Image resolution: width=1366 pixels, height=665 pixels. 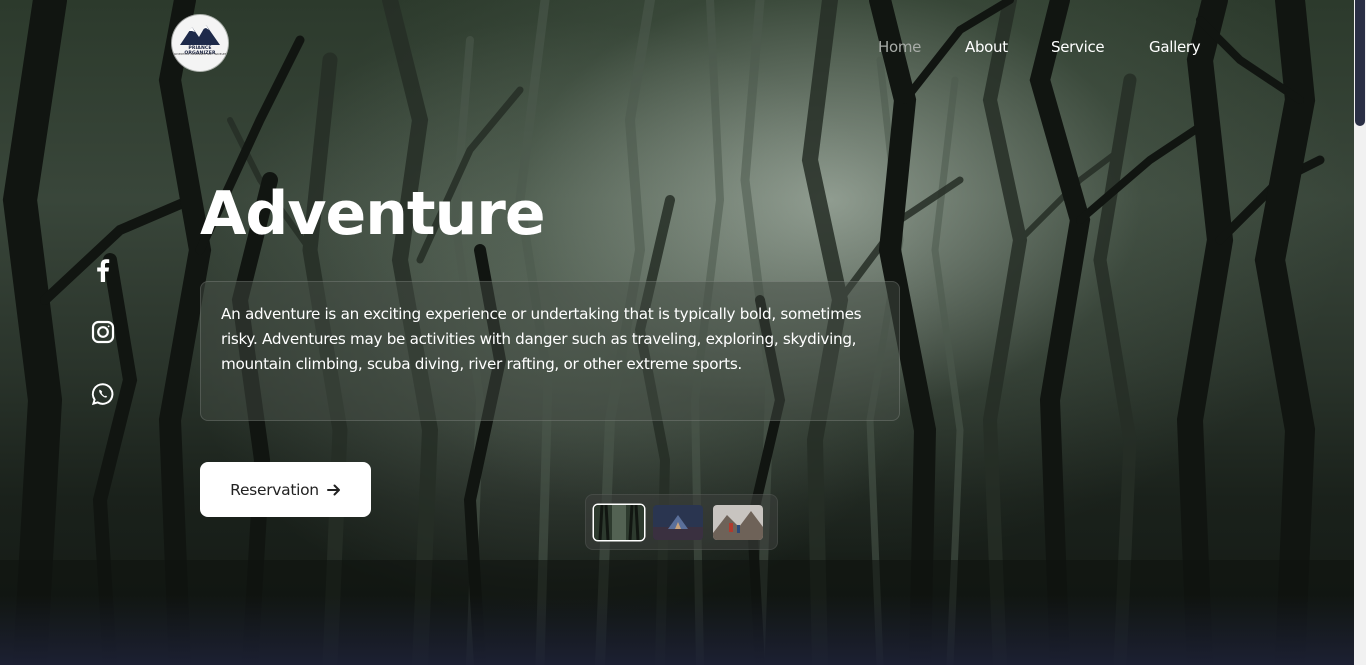 What do you see at coordinates (373, 214) in the screenshot?
I see `hero-title: Adventure` at bounding box center [373, 214].